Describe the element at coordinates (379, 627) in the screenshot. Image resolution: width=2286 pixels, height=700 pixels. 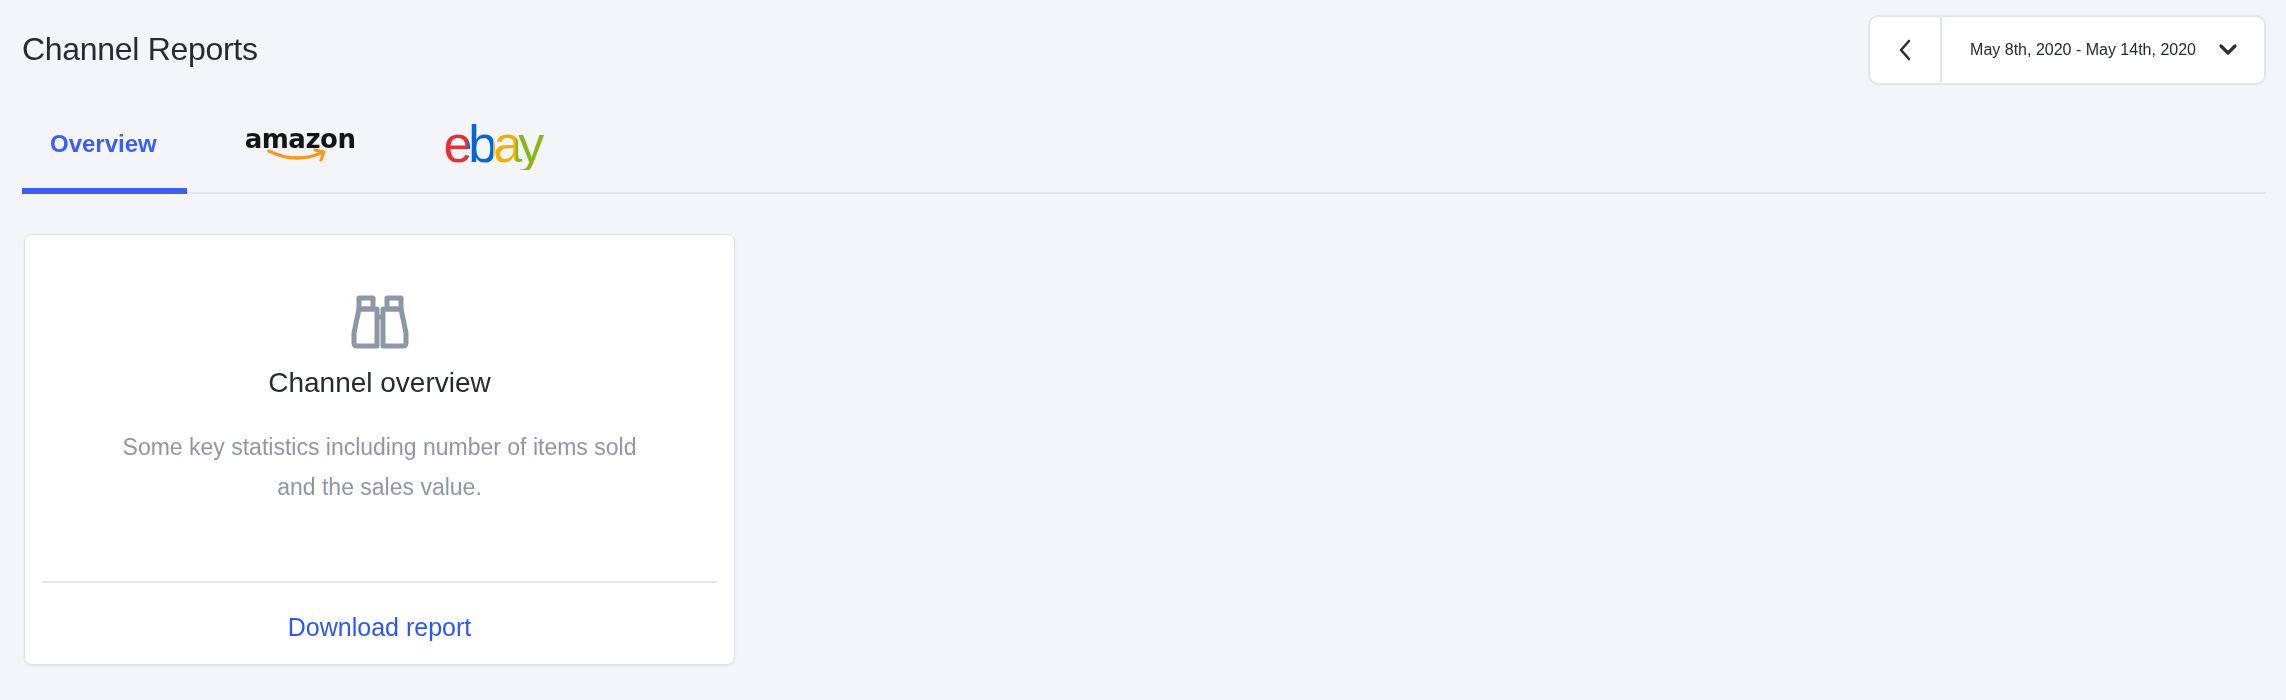
I see `download-report-link: Download report` at that location.